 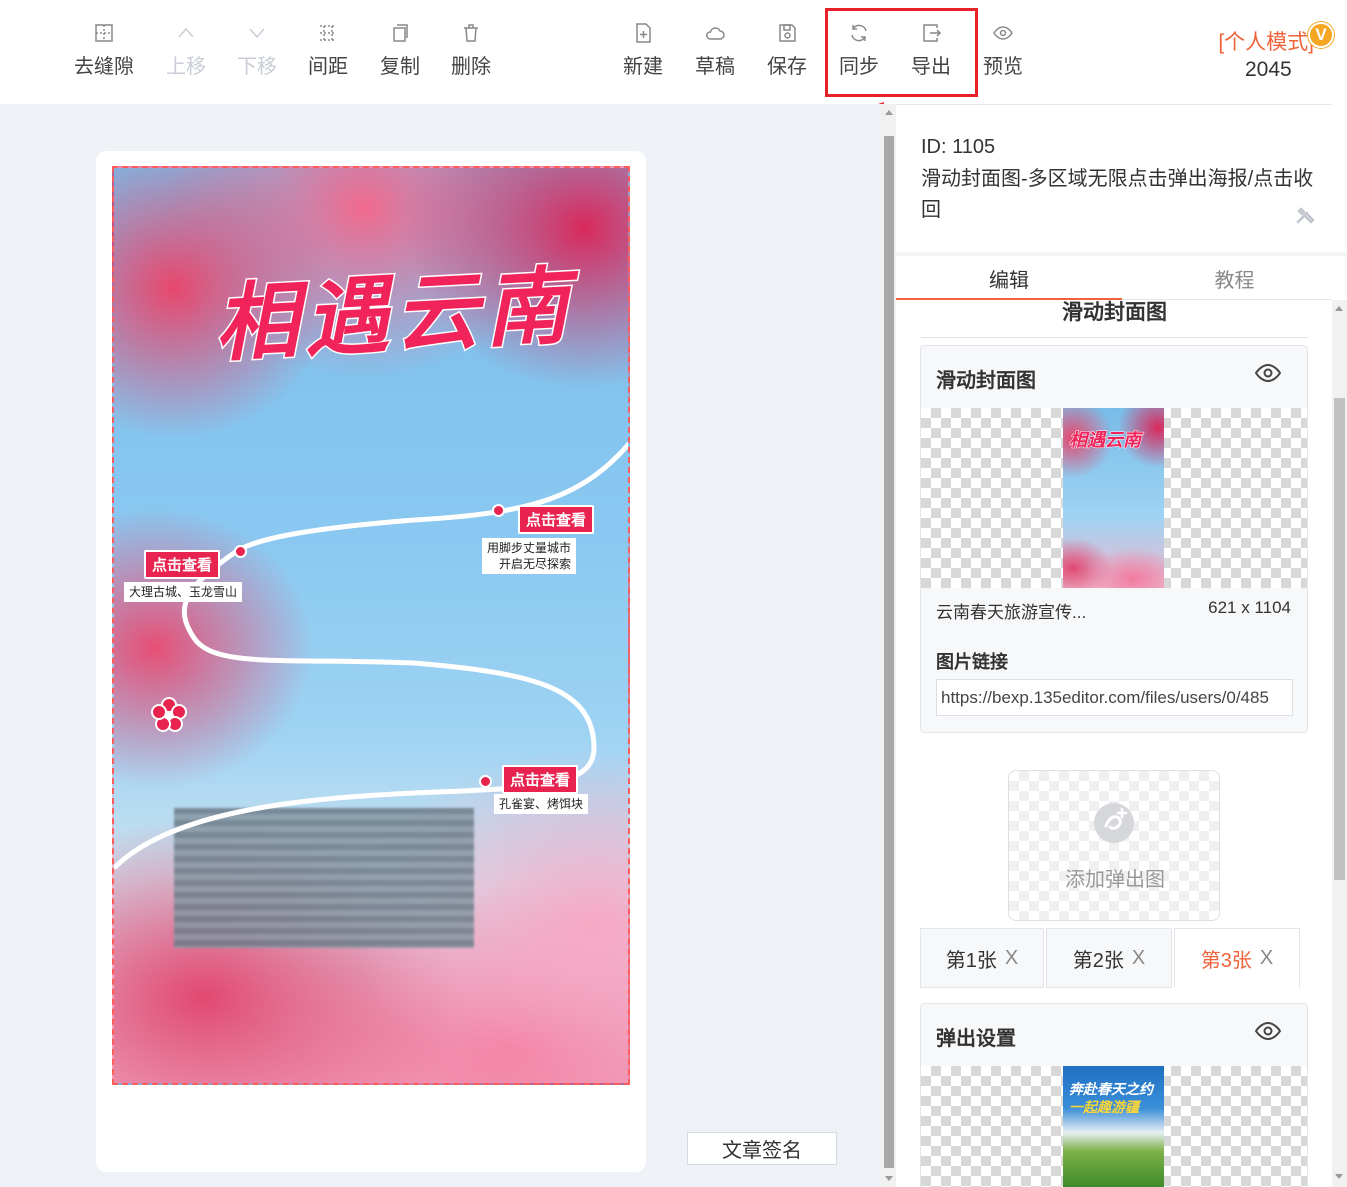 I want to click on canvas-scroll-thumb, so click(x=889, y=652).